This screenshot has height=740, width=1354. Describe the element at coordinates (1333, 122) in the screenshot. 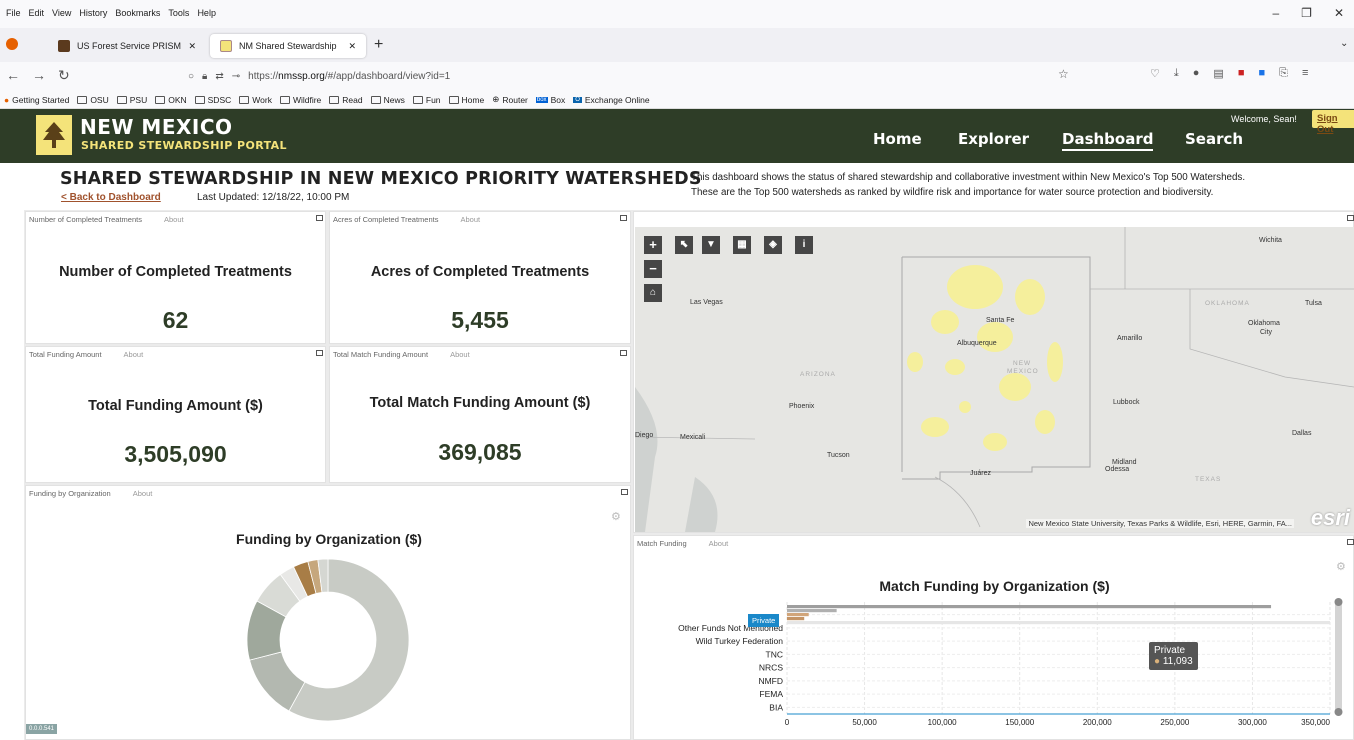

I see `sign-out-button: Sign Out` at that location.